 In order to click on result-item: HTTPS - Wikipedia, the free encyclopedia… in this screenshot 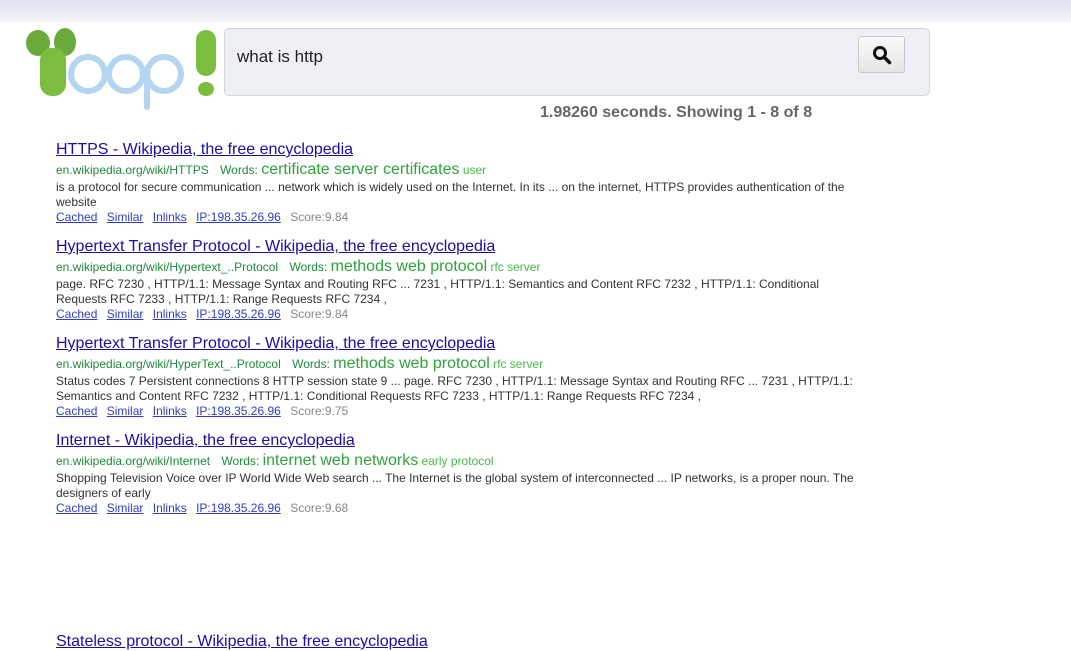, I will do `click(456, 182)`.